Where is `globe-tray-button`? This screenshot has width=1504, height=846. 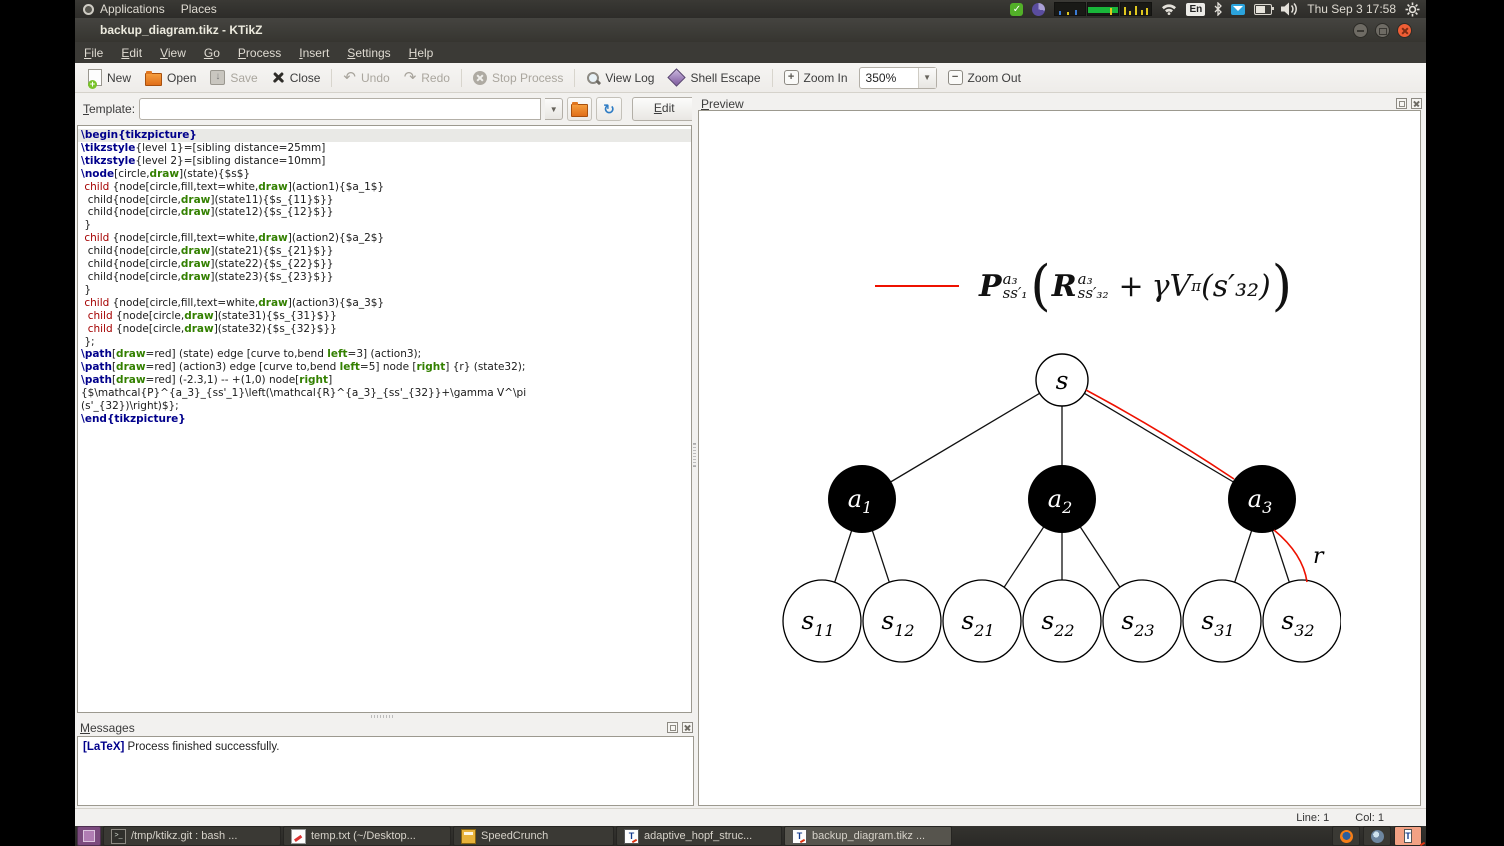
globe-tray-button is located at coordinates (1377, 836).